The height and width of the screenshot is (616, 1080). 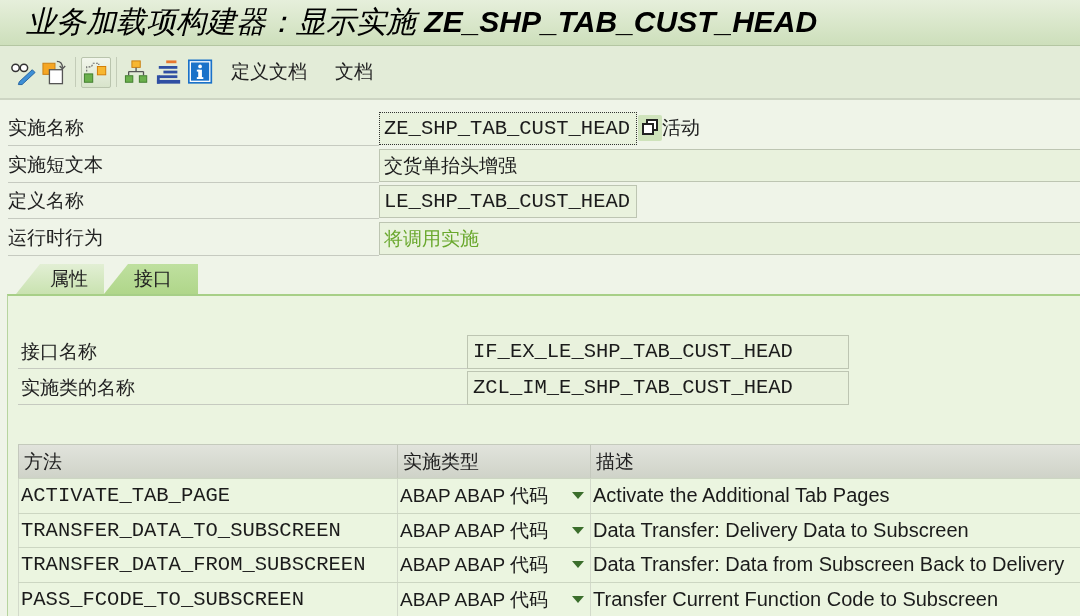 I want to click on field-label: 实施类的名称, so click(x=242, y=388).